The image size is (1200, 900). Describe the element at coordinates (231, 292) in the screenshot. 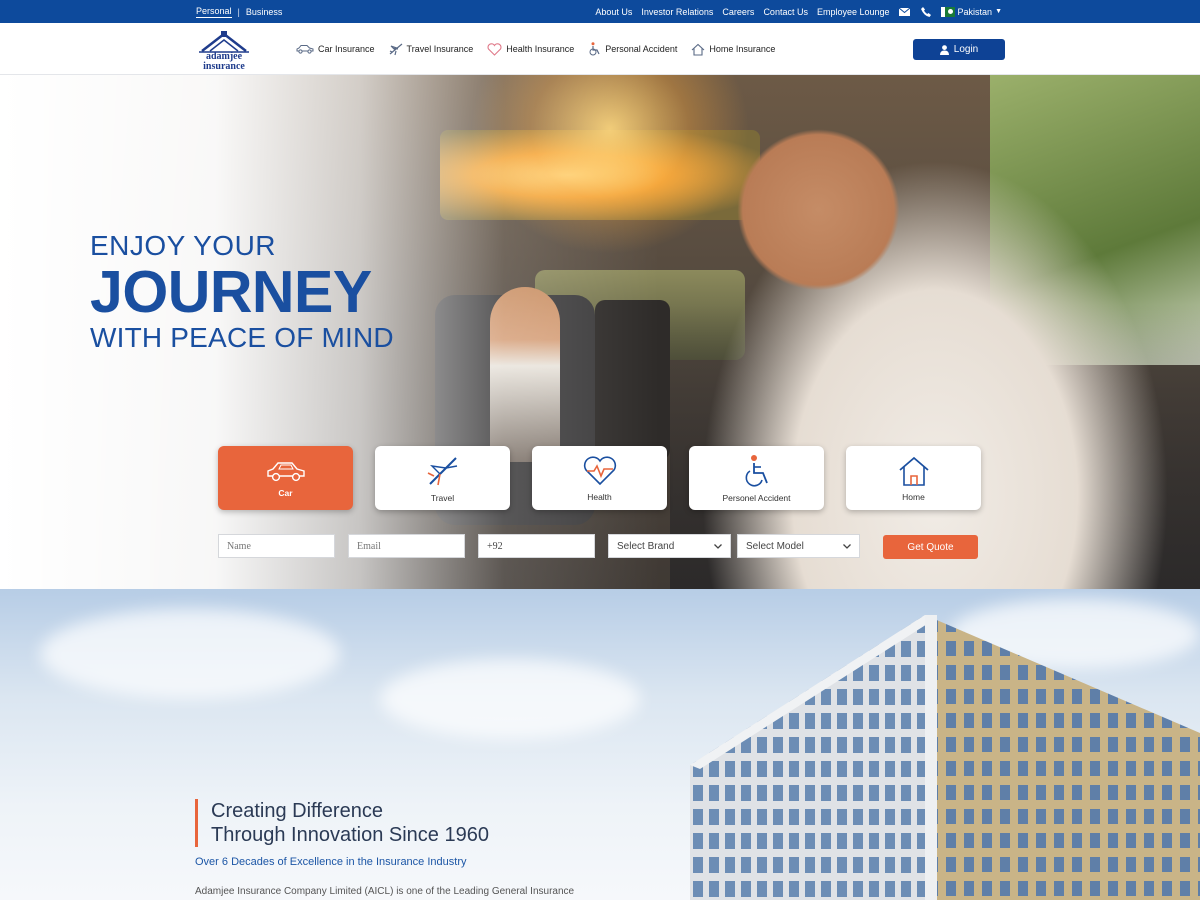

I see `hero-line-2: JOURNEY` at that location.